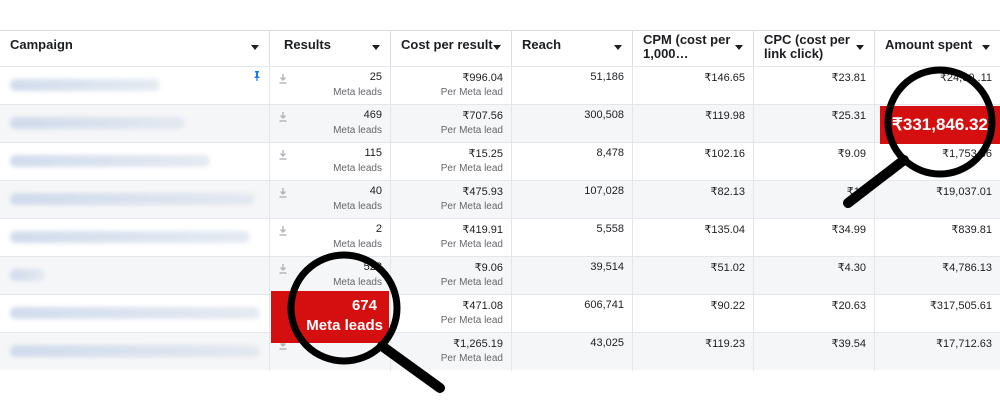 This screenshot has width=1000, height=400. I want to click on results-cell: 2 Meta leads, so click(330, 238).